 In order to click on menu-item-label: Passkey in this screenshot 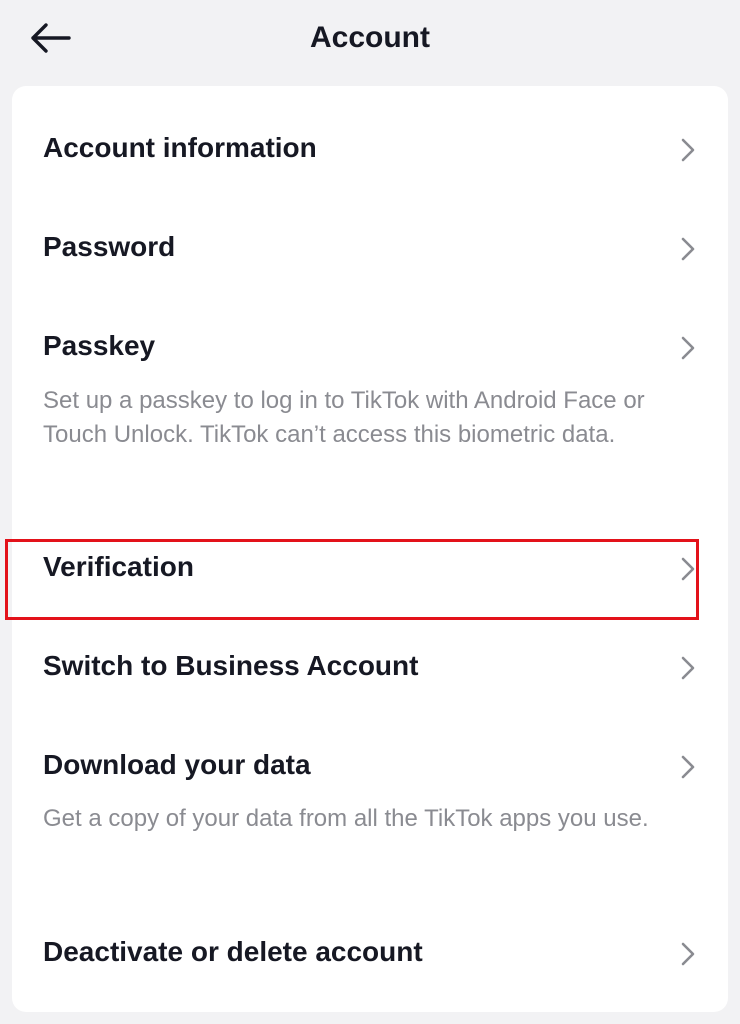, I will do `click(99, 345)`.